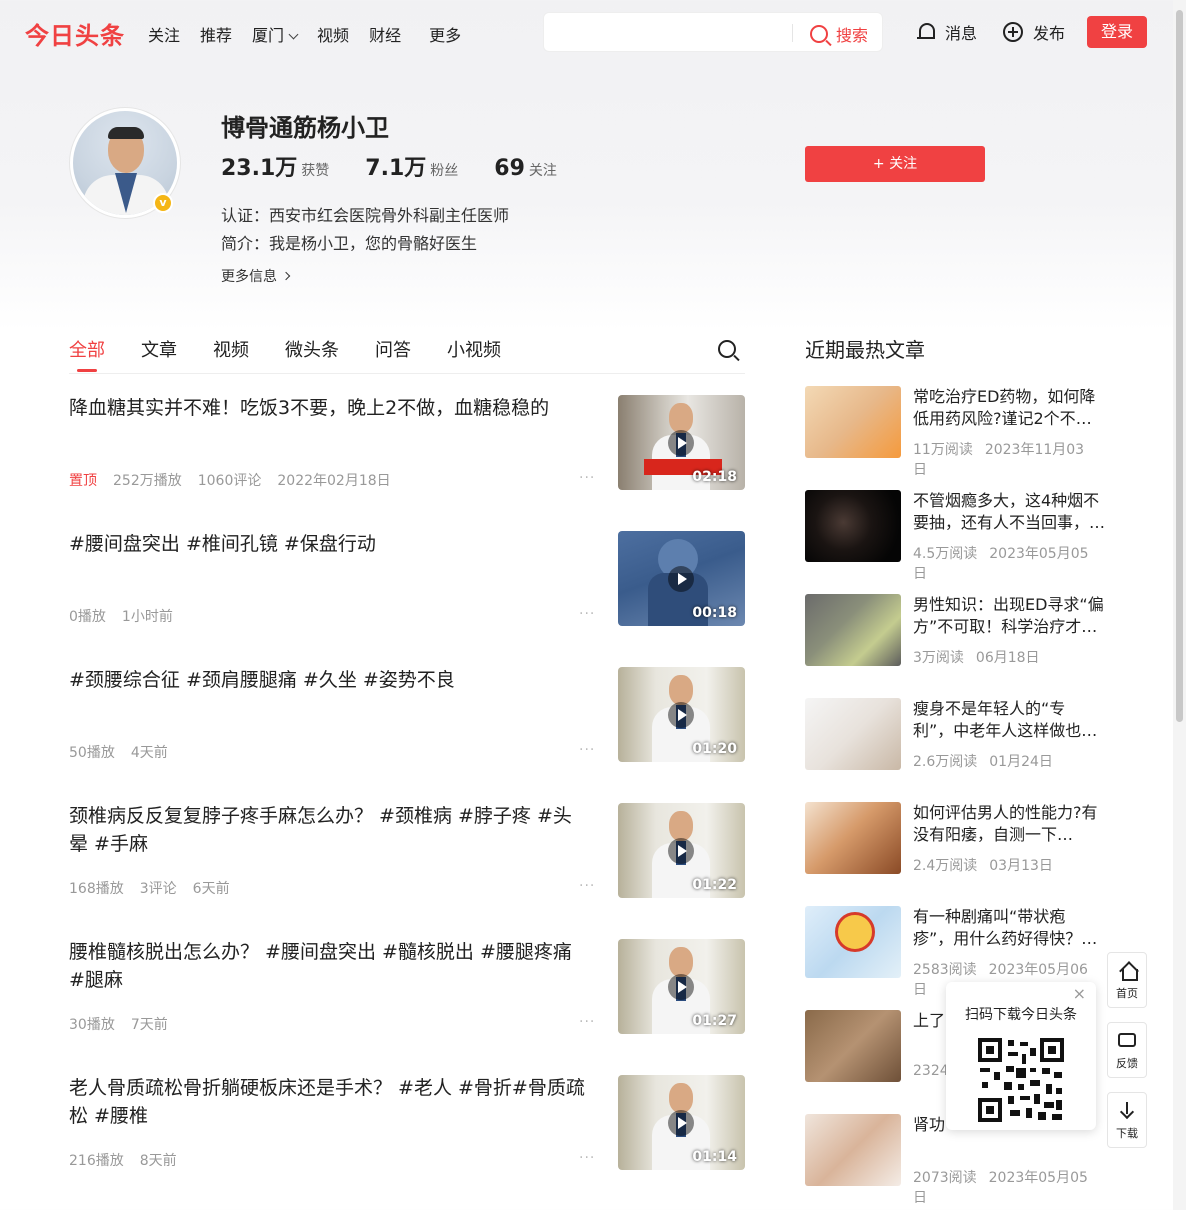 Image resolution: width=1186 pixels, height=1210 pixels. Describe the element at coordinates (1013, 32) in the screenshot. I see `plus-circle-icon` at that location.